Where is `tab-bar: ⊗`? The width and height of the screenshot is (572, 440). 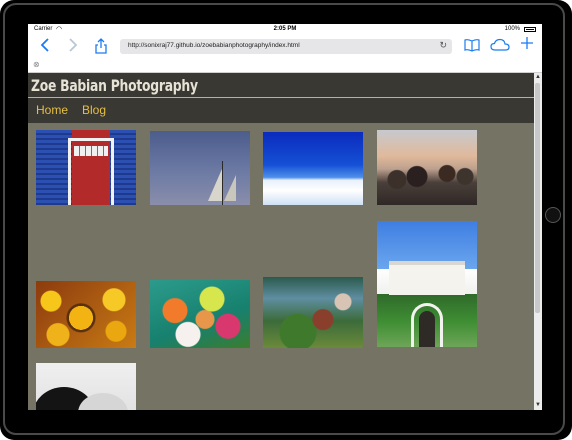
tab-bar: ⊗ is located at coordinates (285, 65).